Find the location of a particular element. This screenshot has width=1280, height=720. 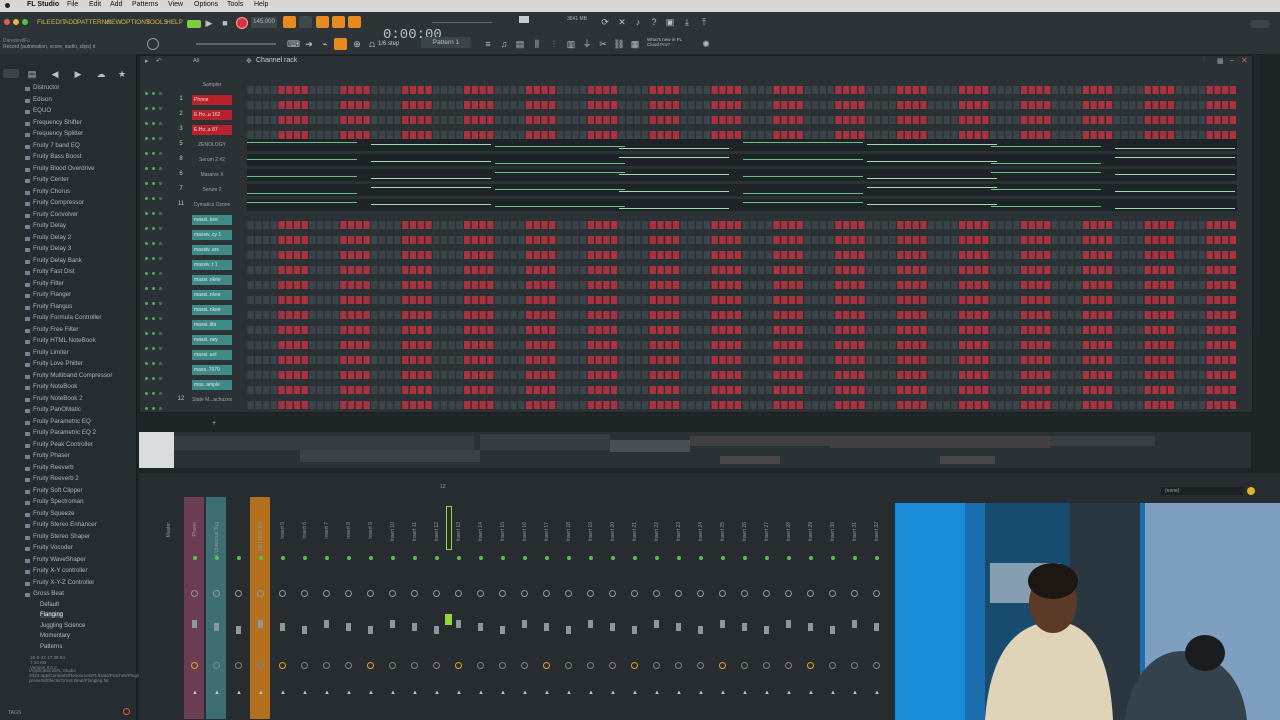

metronome-button is located at coordinates (289, 22).